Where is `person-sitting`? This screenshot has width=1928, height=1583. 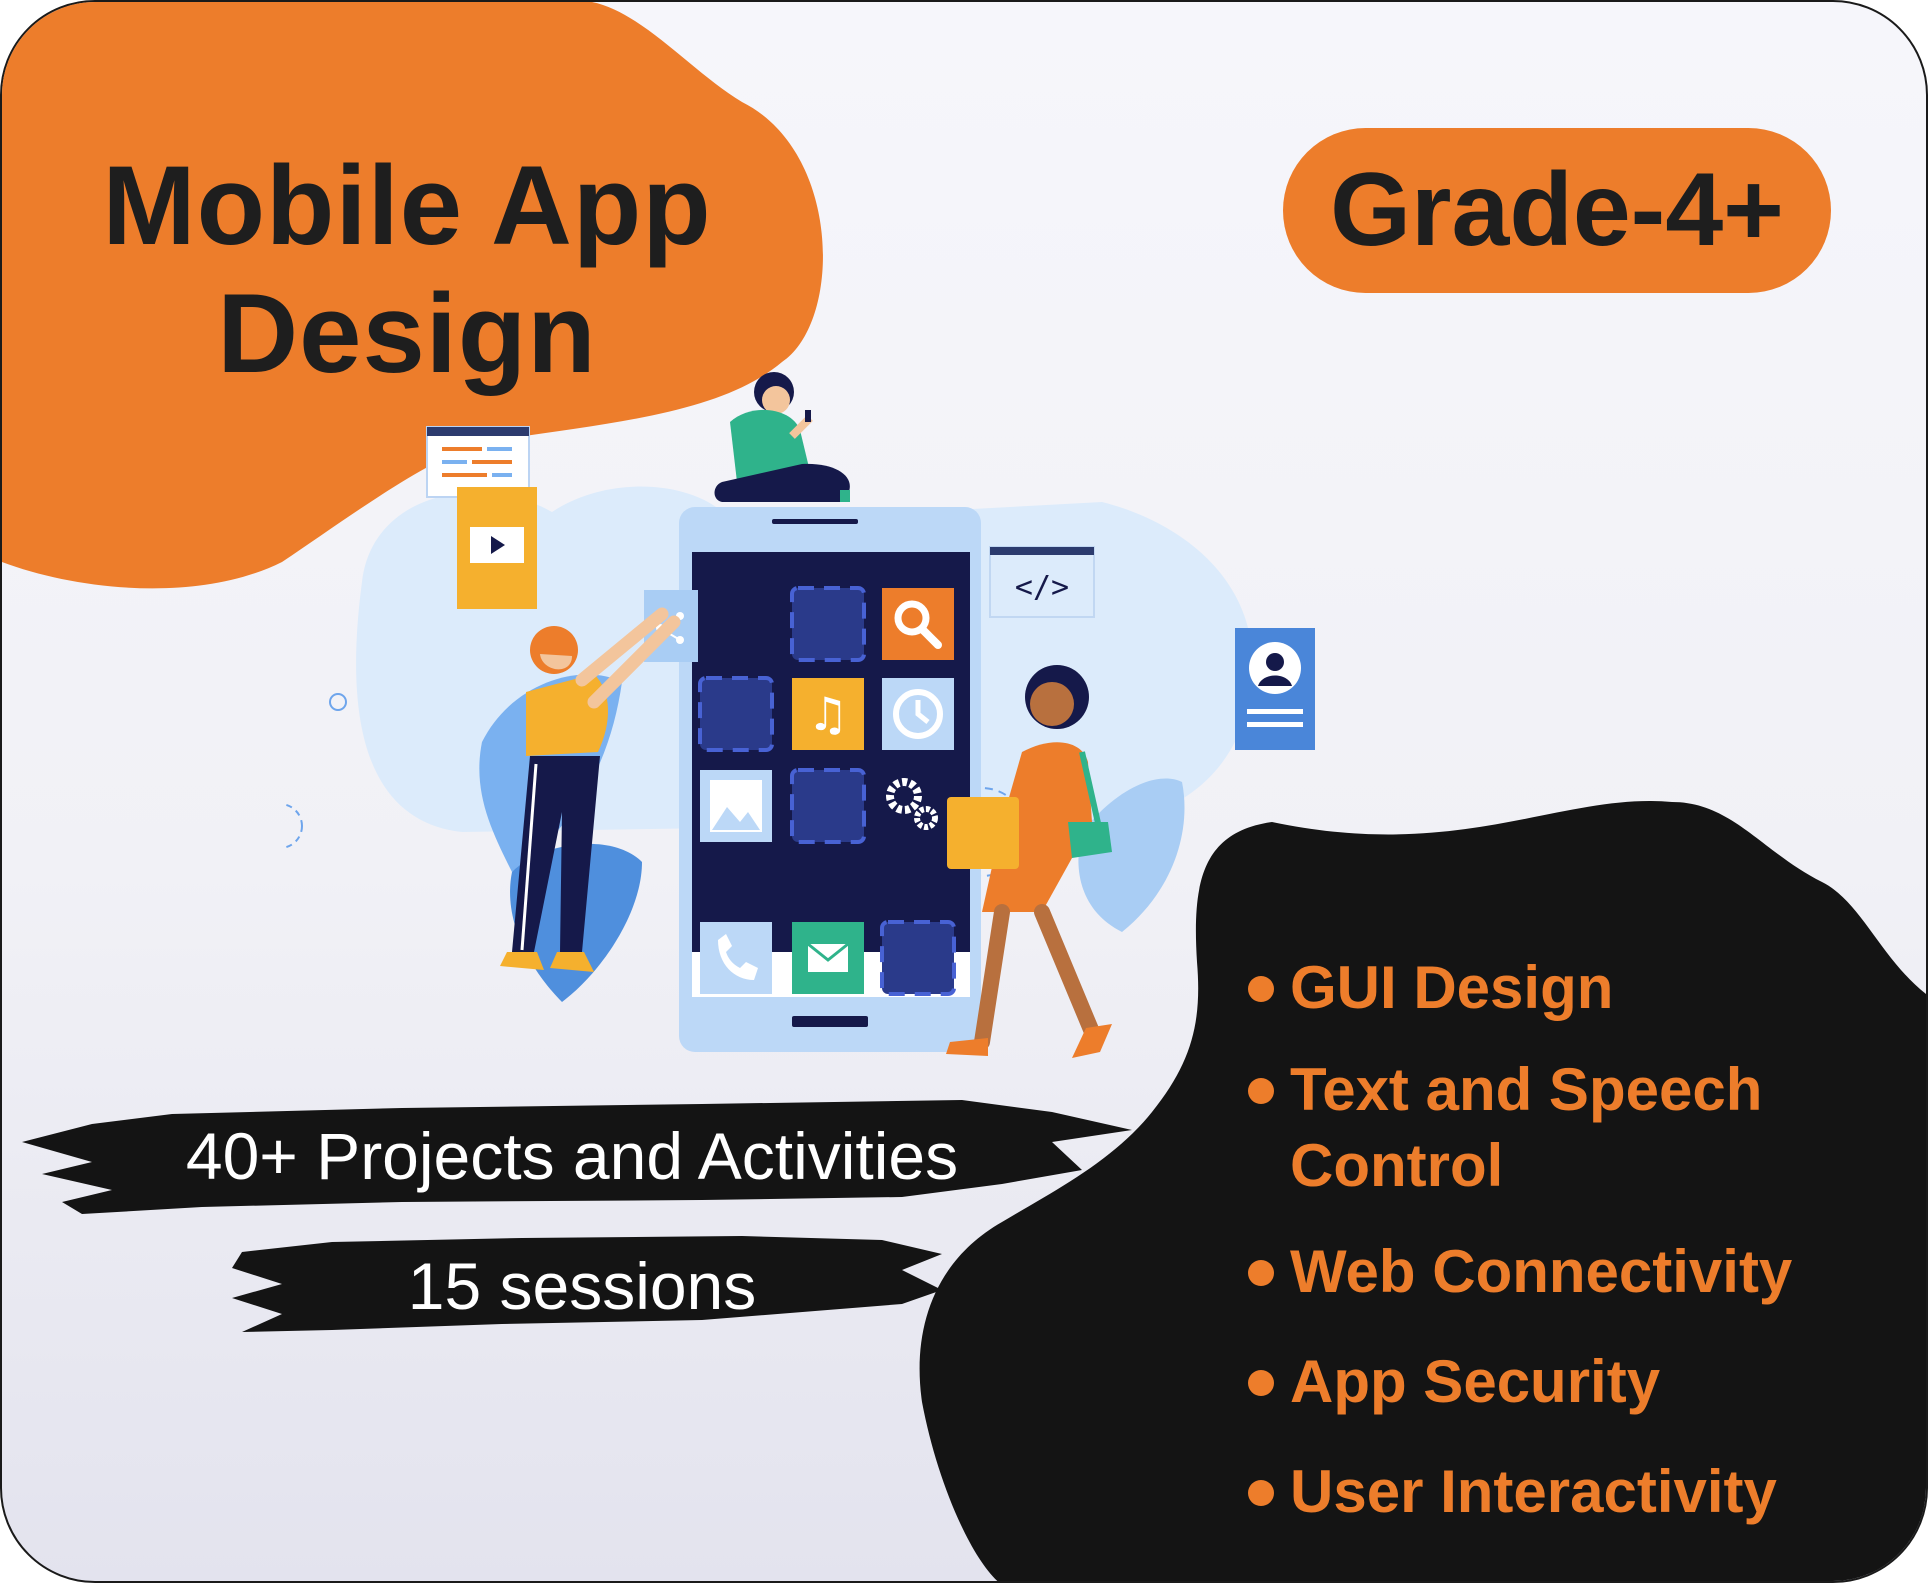 person-sitting is located at coordinates (782, 437).